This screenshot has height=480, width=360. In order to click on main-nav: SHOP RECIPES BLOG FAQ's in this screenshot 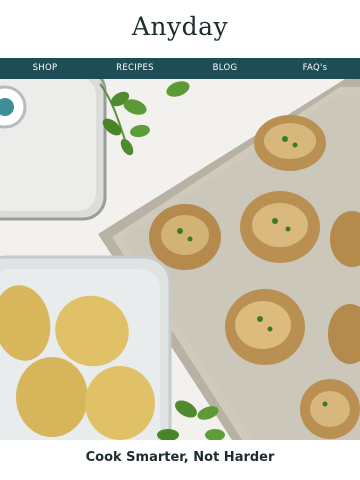, I will do `click(180, 68)`.